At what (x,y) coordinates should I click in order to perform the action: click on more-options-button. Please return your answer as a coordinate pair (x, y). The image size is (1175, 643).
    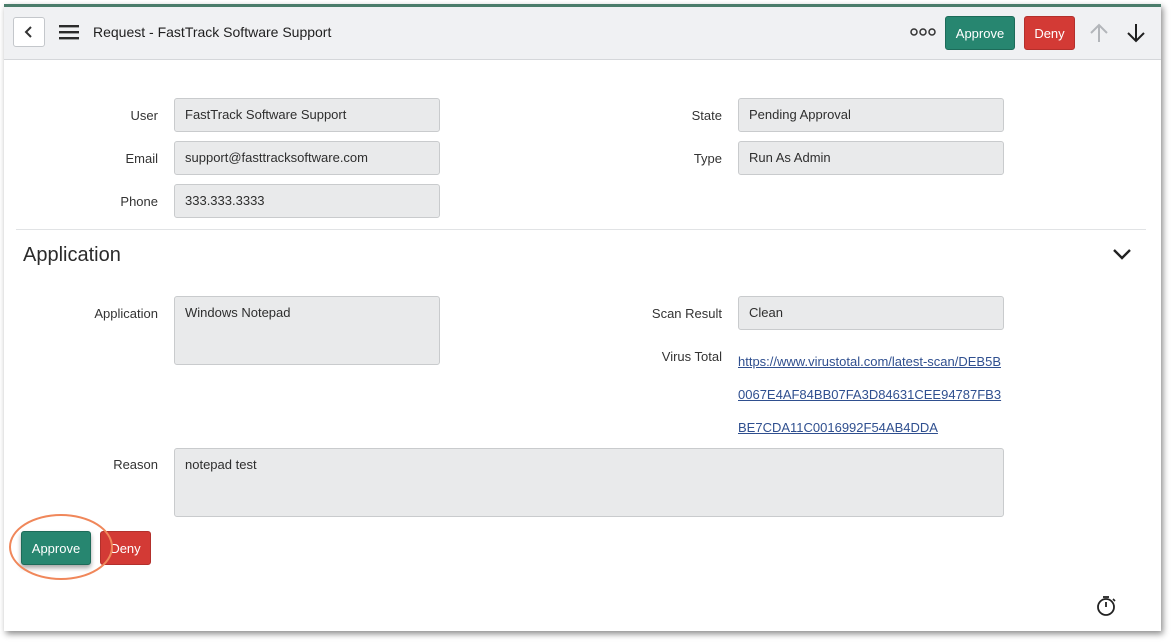
    Looking at the image, I should click on (923, 32).